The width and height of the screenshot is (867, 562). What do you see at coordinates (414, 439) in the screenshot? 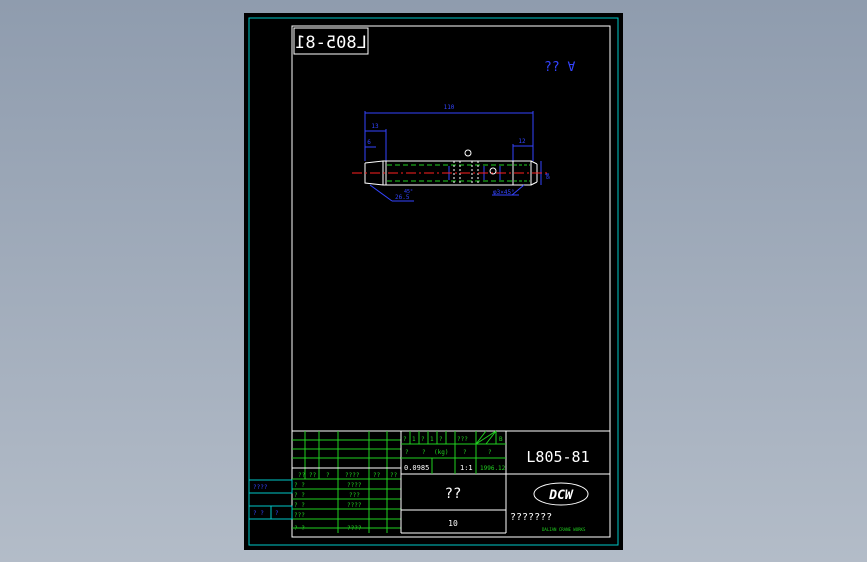
I see `hdr-1: 1` at bounding box center [414, 439].